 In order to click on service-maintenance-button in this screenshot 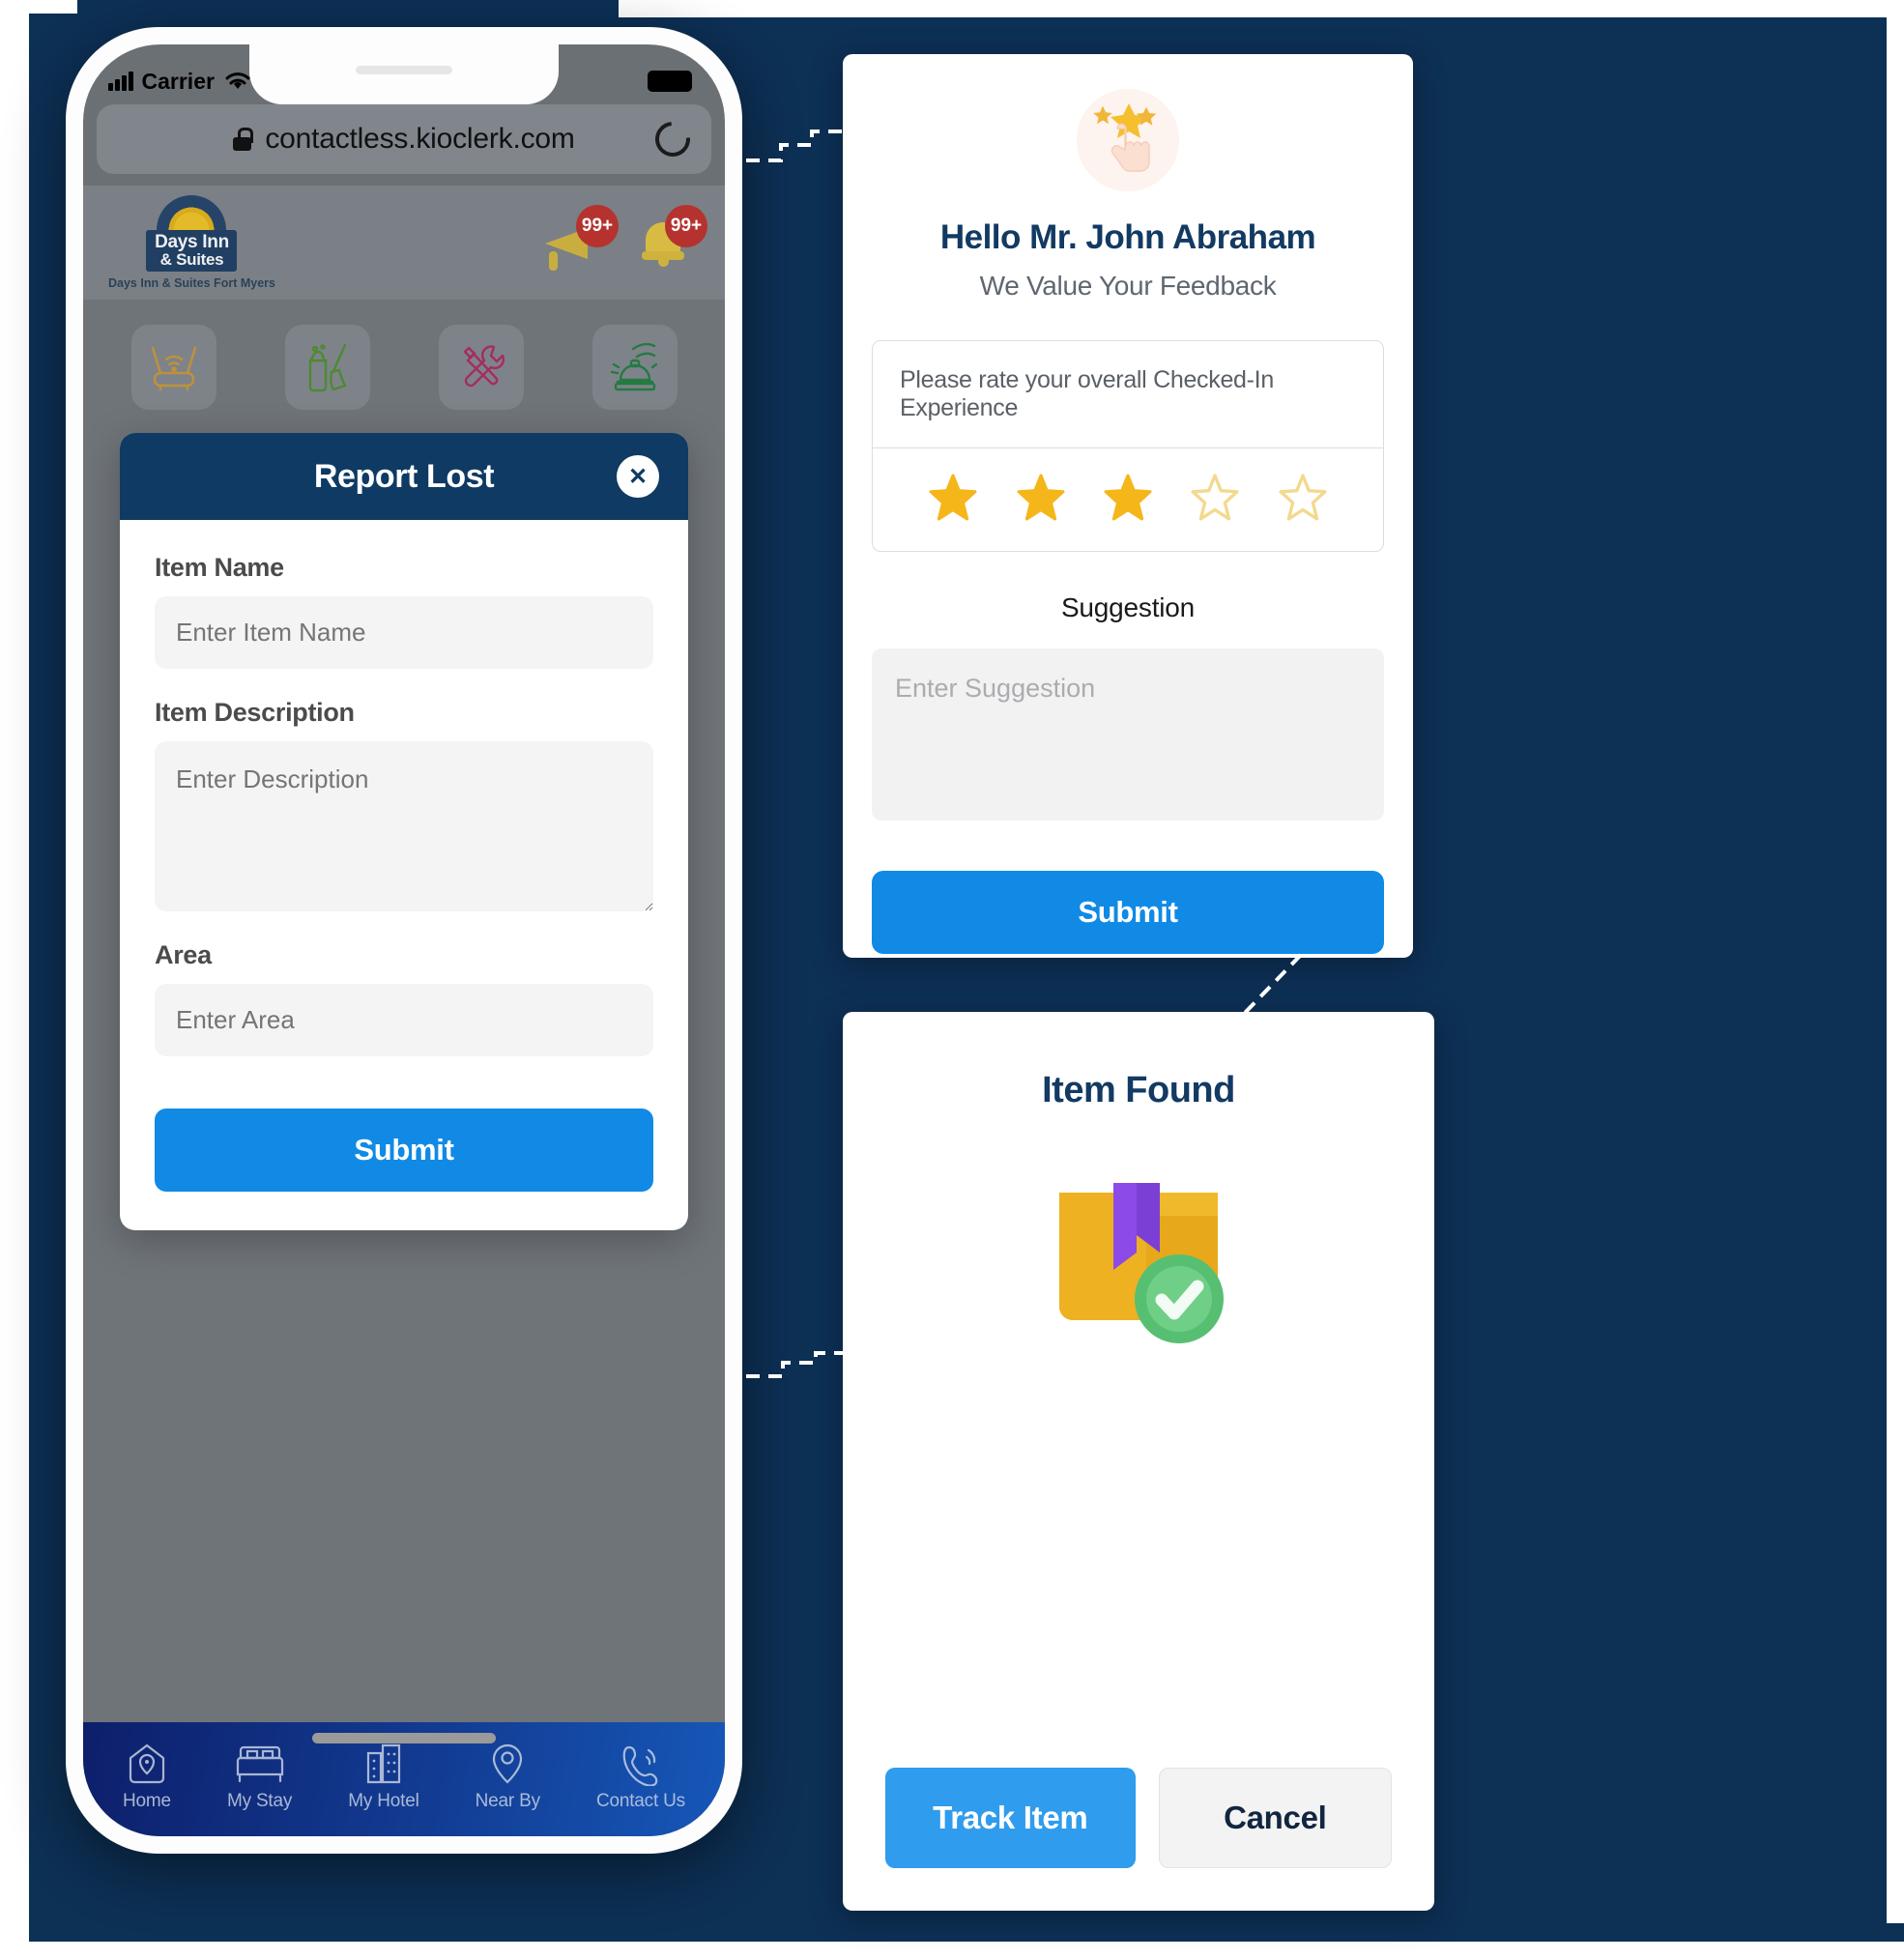, I will do `click(481, 368)`.